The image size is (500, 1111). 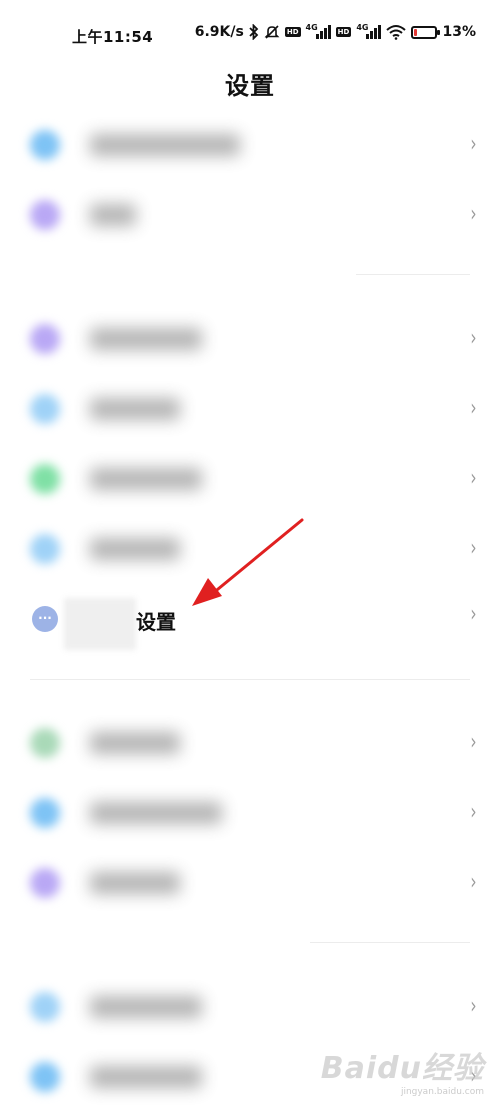 I want to click on annotation-arrow, so click(x=248, y=562).